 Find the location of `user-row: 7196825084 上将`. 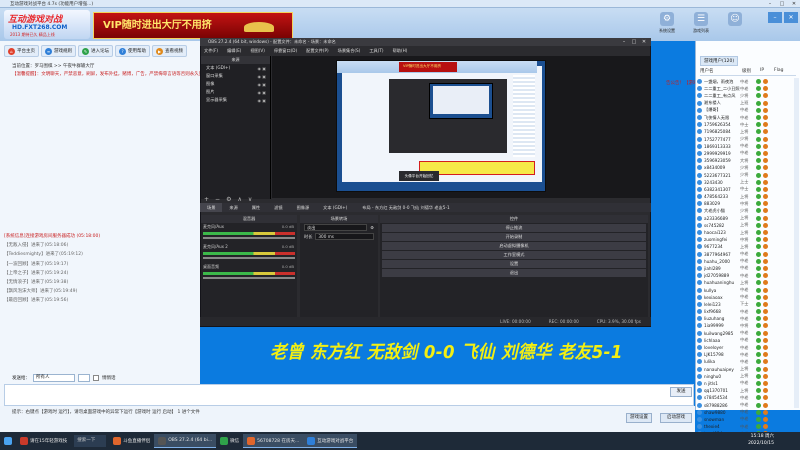

user-row: 7196825084 上将 is located at coordinates (746, 131).